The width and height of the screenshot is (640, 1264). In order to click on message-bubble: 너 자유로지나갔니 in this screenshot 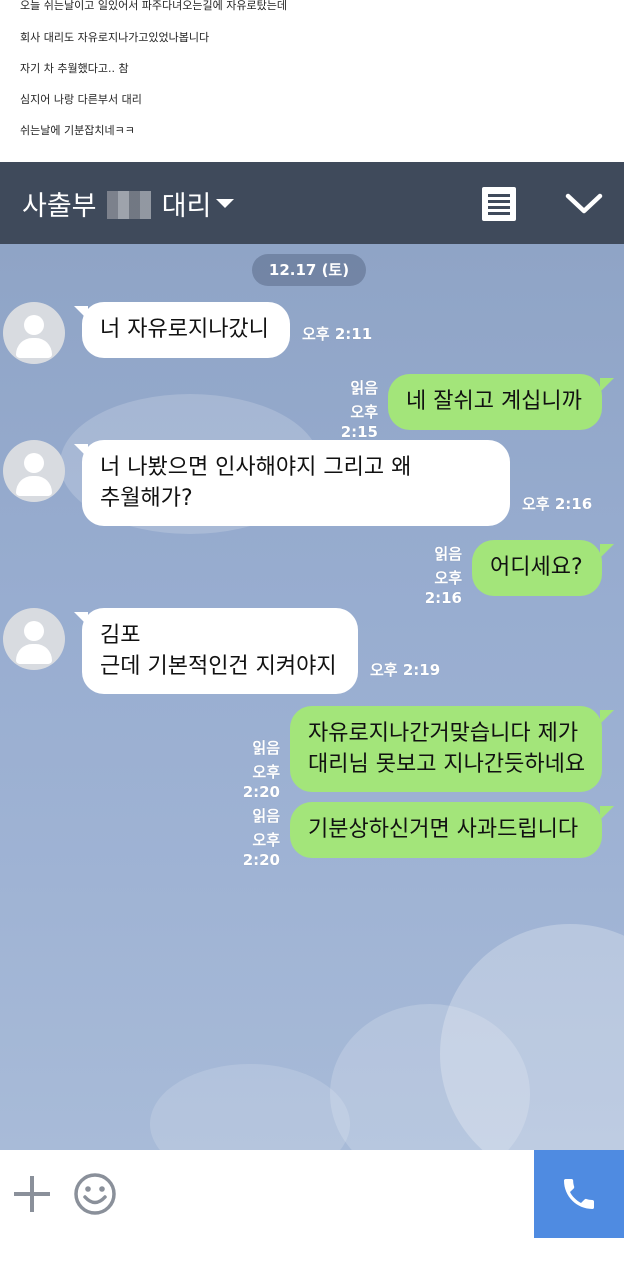, I will do `click(186, 330)`.